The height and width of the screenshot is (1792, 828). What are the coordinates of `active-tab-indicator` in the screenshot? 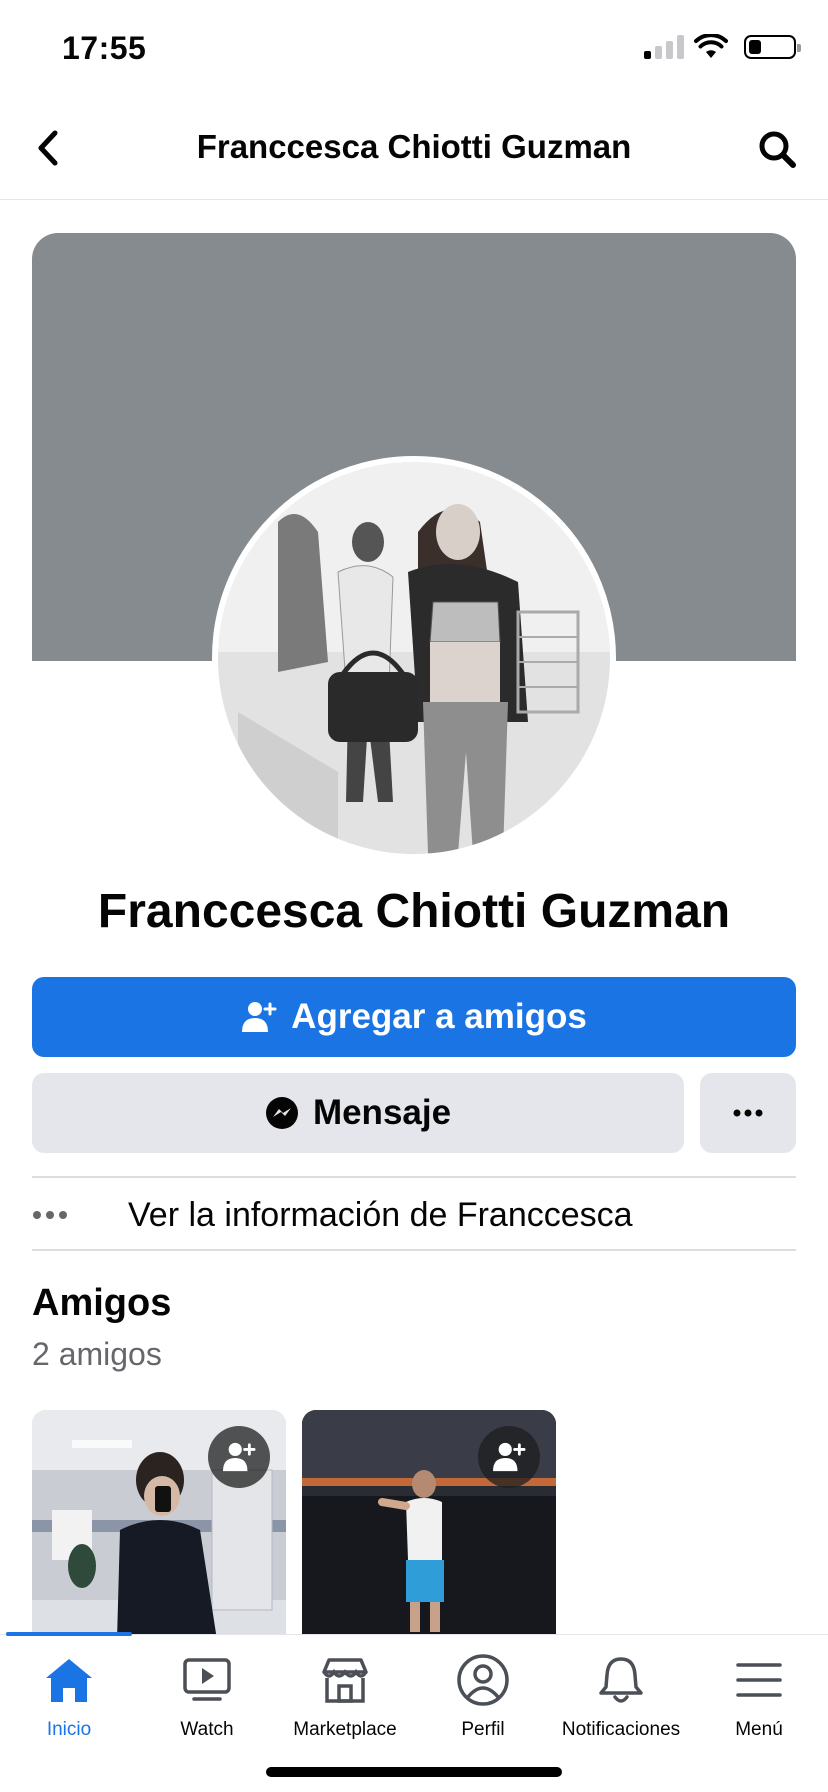 It's located at (69, 1634).